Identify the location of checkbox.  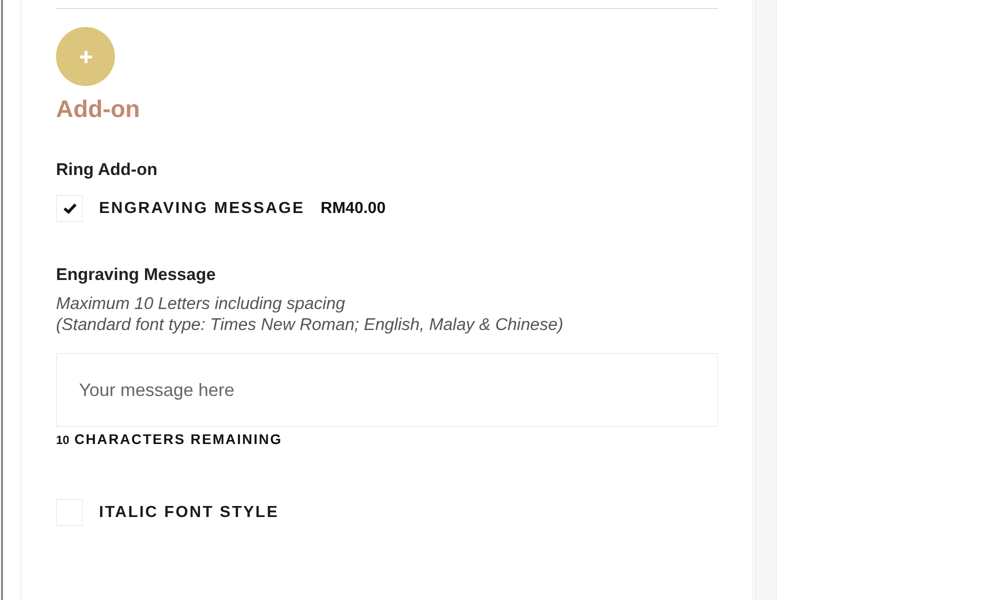
(69, 208).